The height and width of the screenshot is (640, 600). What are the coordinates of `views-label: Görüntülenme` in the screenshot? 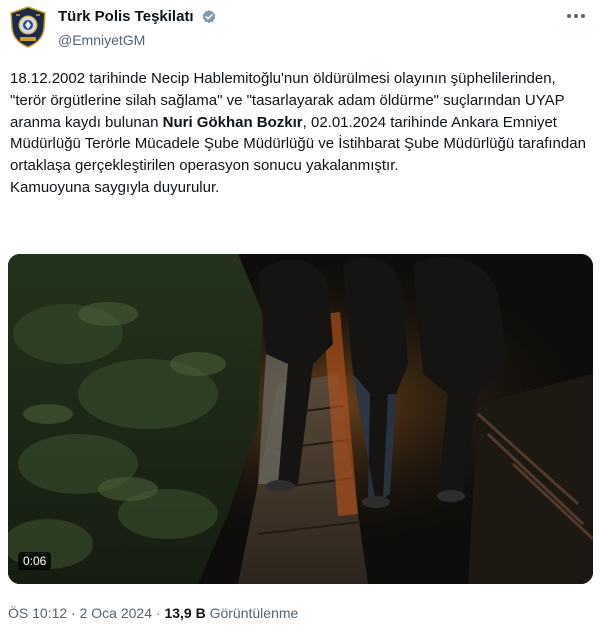 It's located at (254, 613).